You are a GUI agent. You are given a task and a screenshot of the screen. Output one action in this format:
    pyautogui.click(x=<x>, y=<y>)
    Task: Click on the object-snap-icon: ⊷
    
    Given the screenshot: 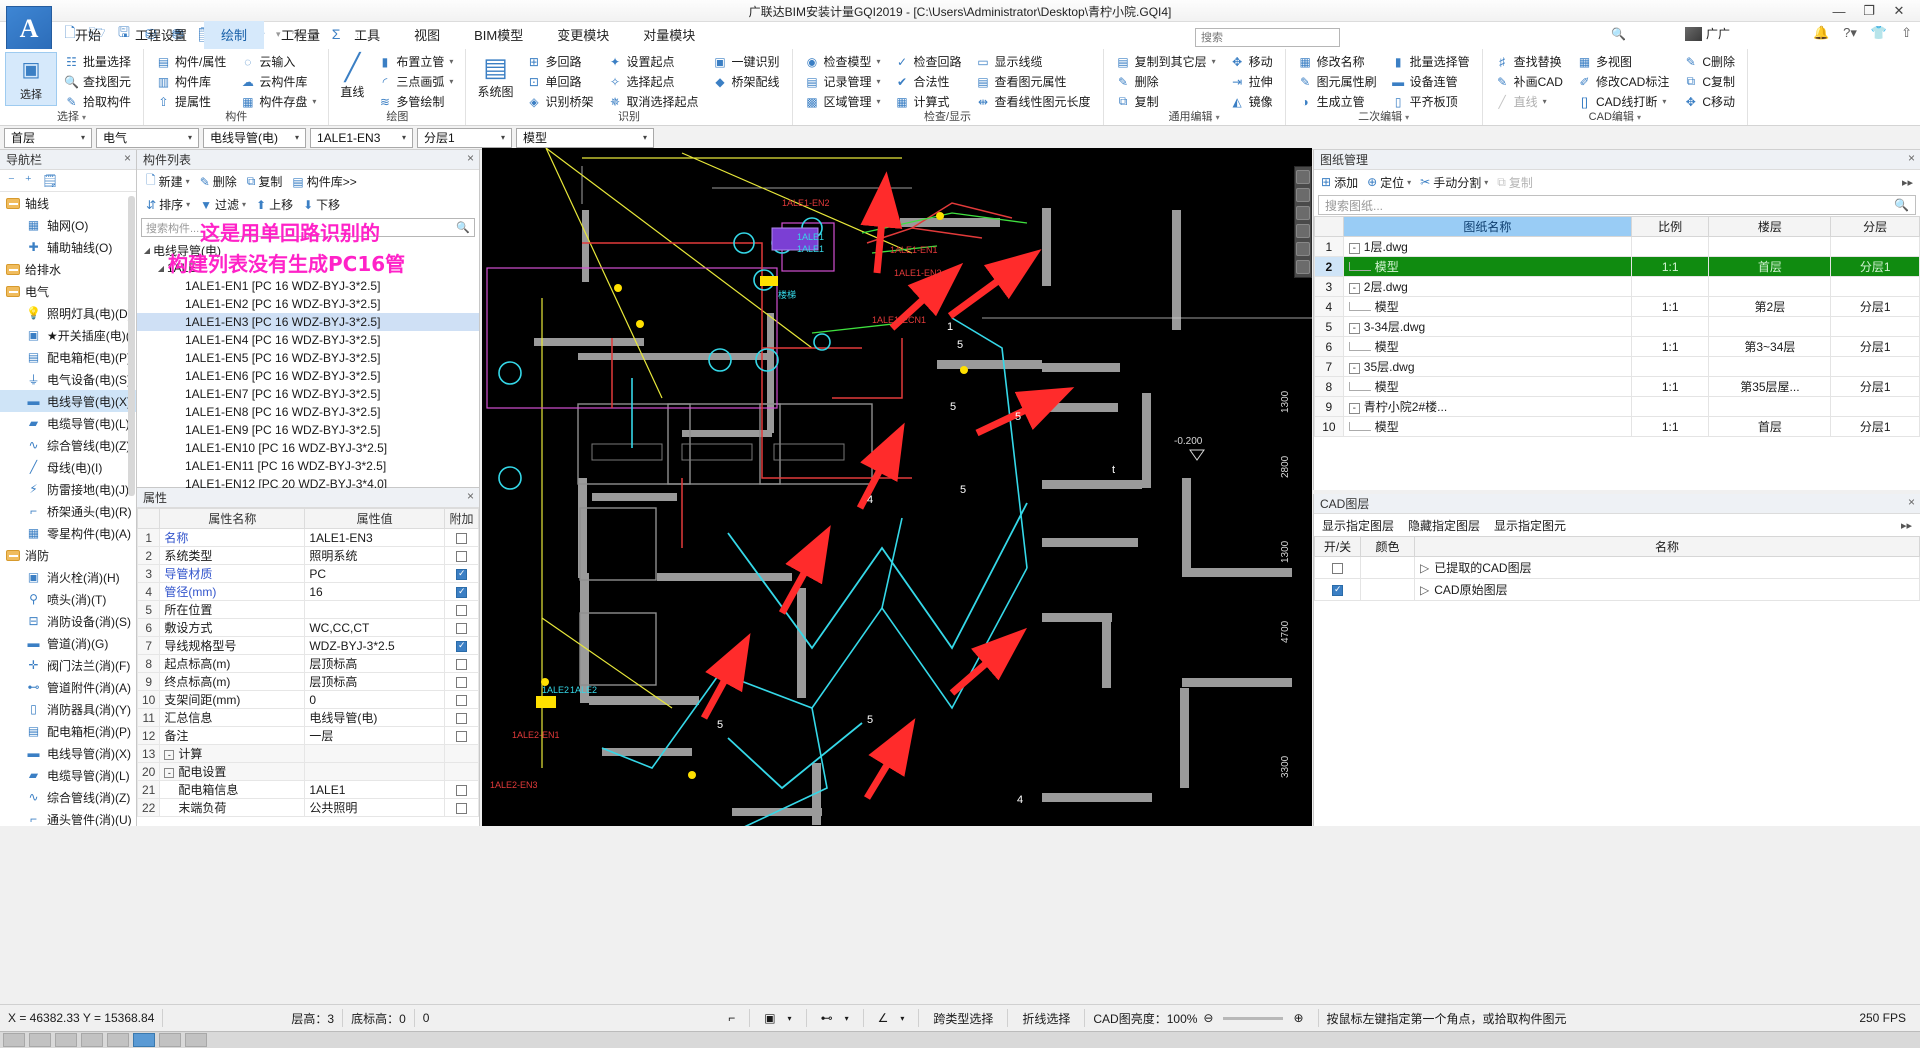 What is the action you would take?
    pyautogui.click(x=827, y=1018)
    